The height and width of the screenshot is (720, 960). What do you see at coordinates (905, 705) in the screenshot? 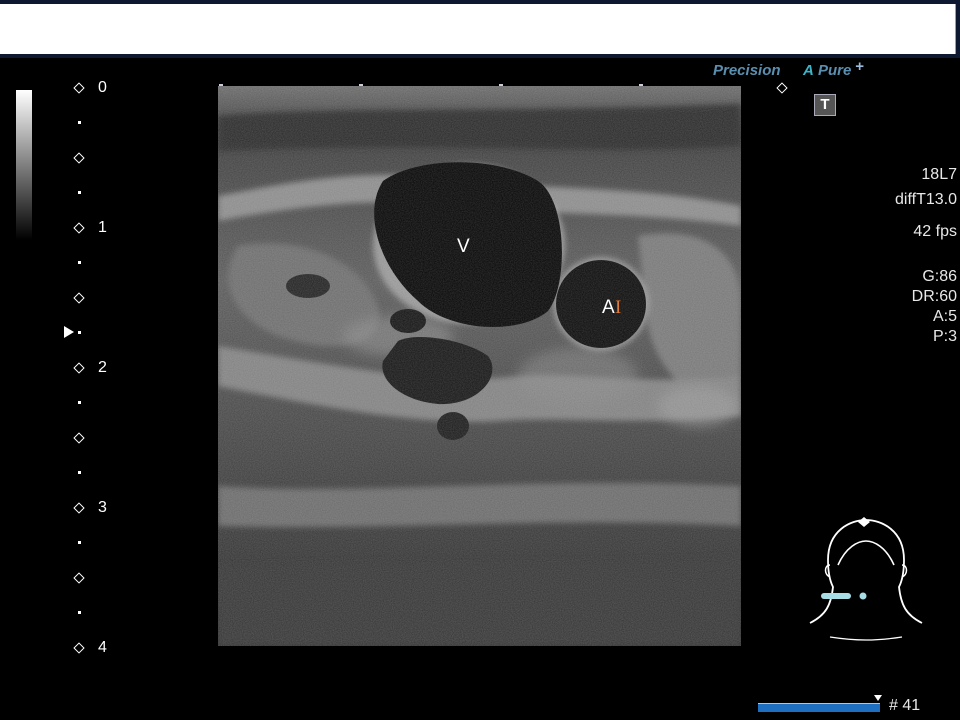
I see `frame-number: # 41` at bounding box center [905, 705].